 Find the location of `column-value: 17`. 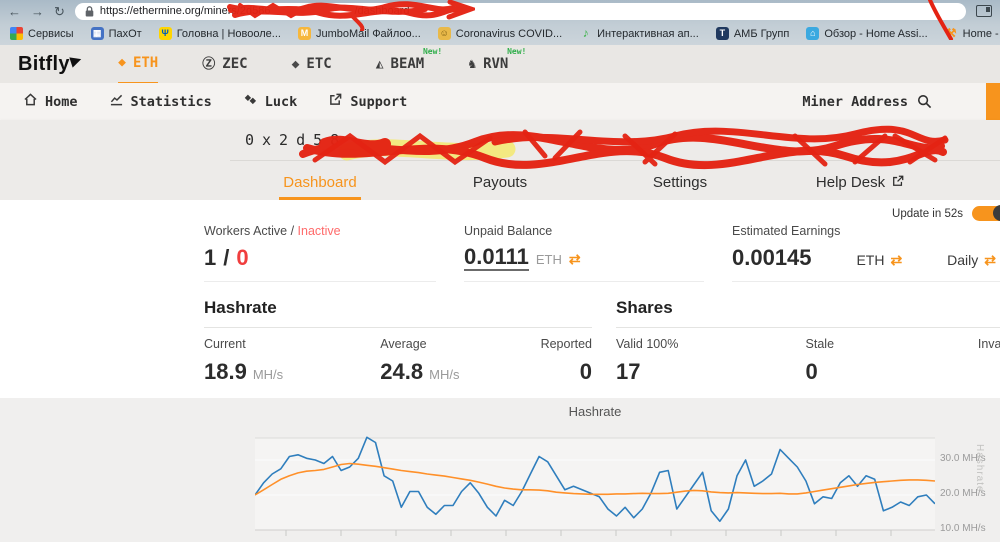

column-value: 17 is located at coordinates (711, 372).